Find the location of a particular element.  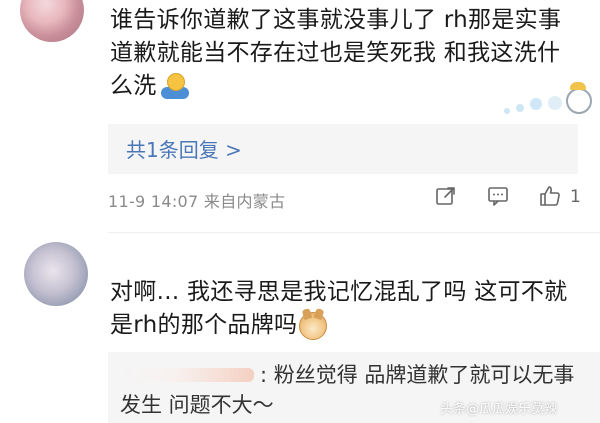

cloud-sticker-icon is located at coordinates (549, 101).